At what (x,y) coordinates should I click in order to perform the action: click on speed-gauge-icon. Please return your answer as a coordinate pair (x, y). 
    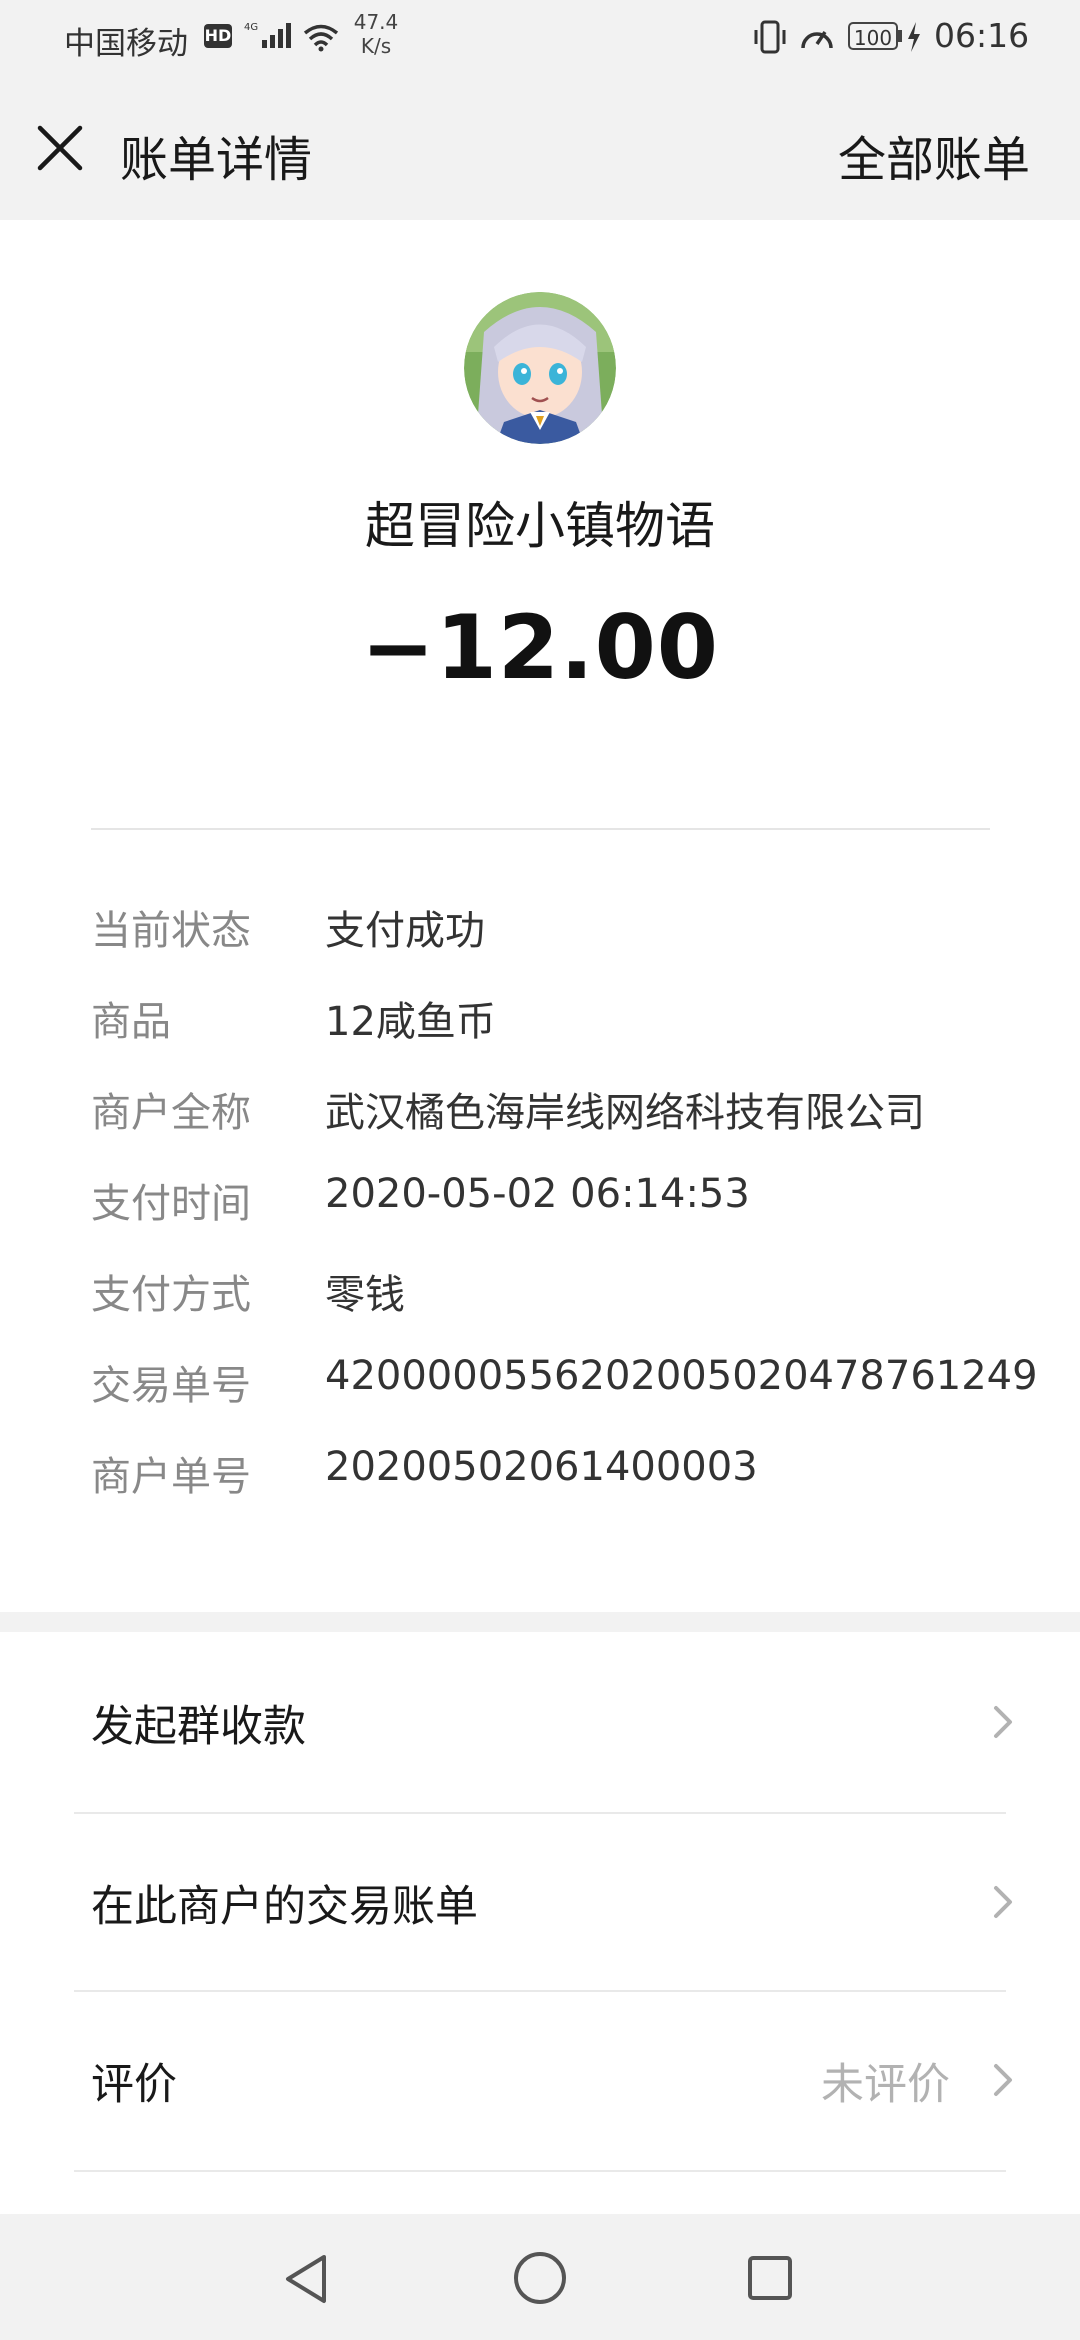
    Looking at the image, I should click on (817, 39).